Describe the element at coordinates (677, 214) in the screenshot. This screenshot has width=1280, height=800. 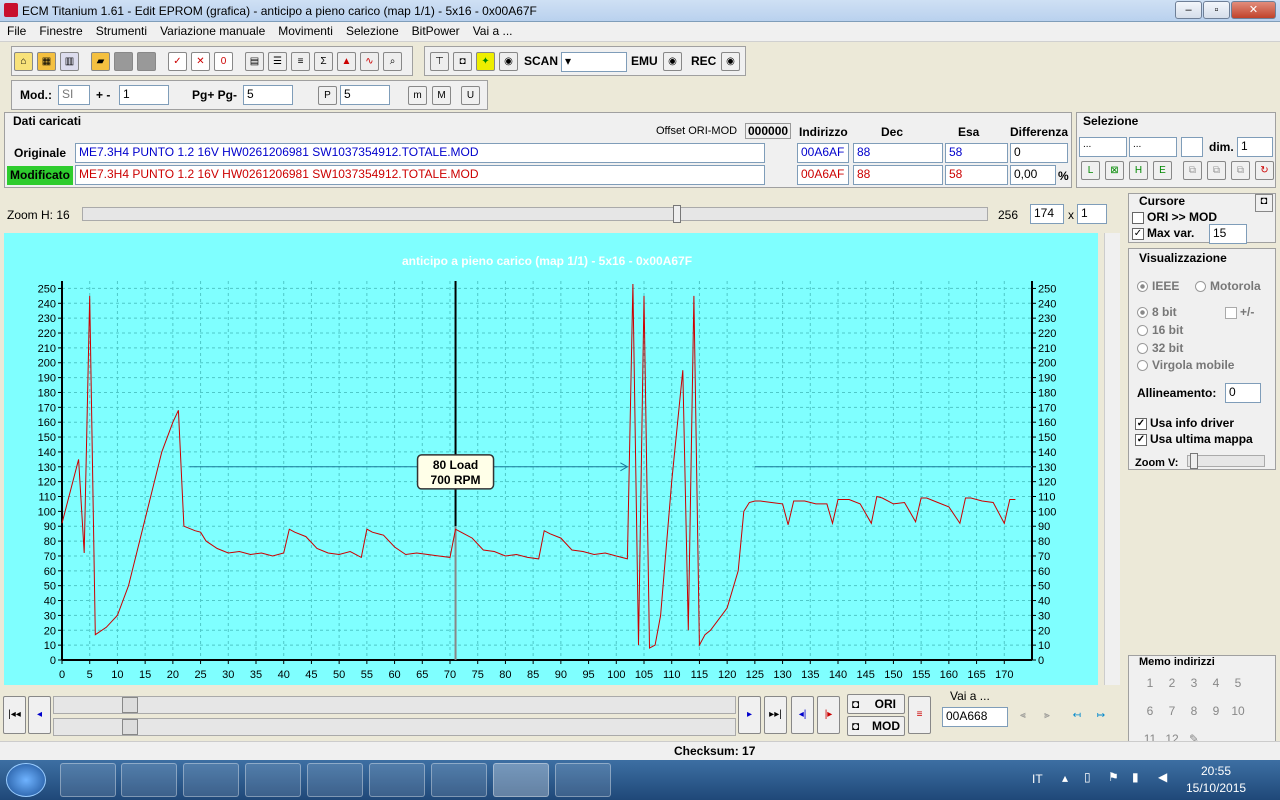
I see `zoom-thumb` at that location.